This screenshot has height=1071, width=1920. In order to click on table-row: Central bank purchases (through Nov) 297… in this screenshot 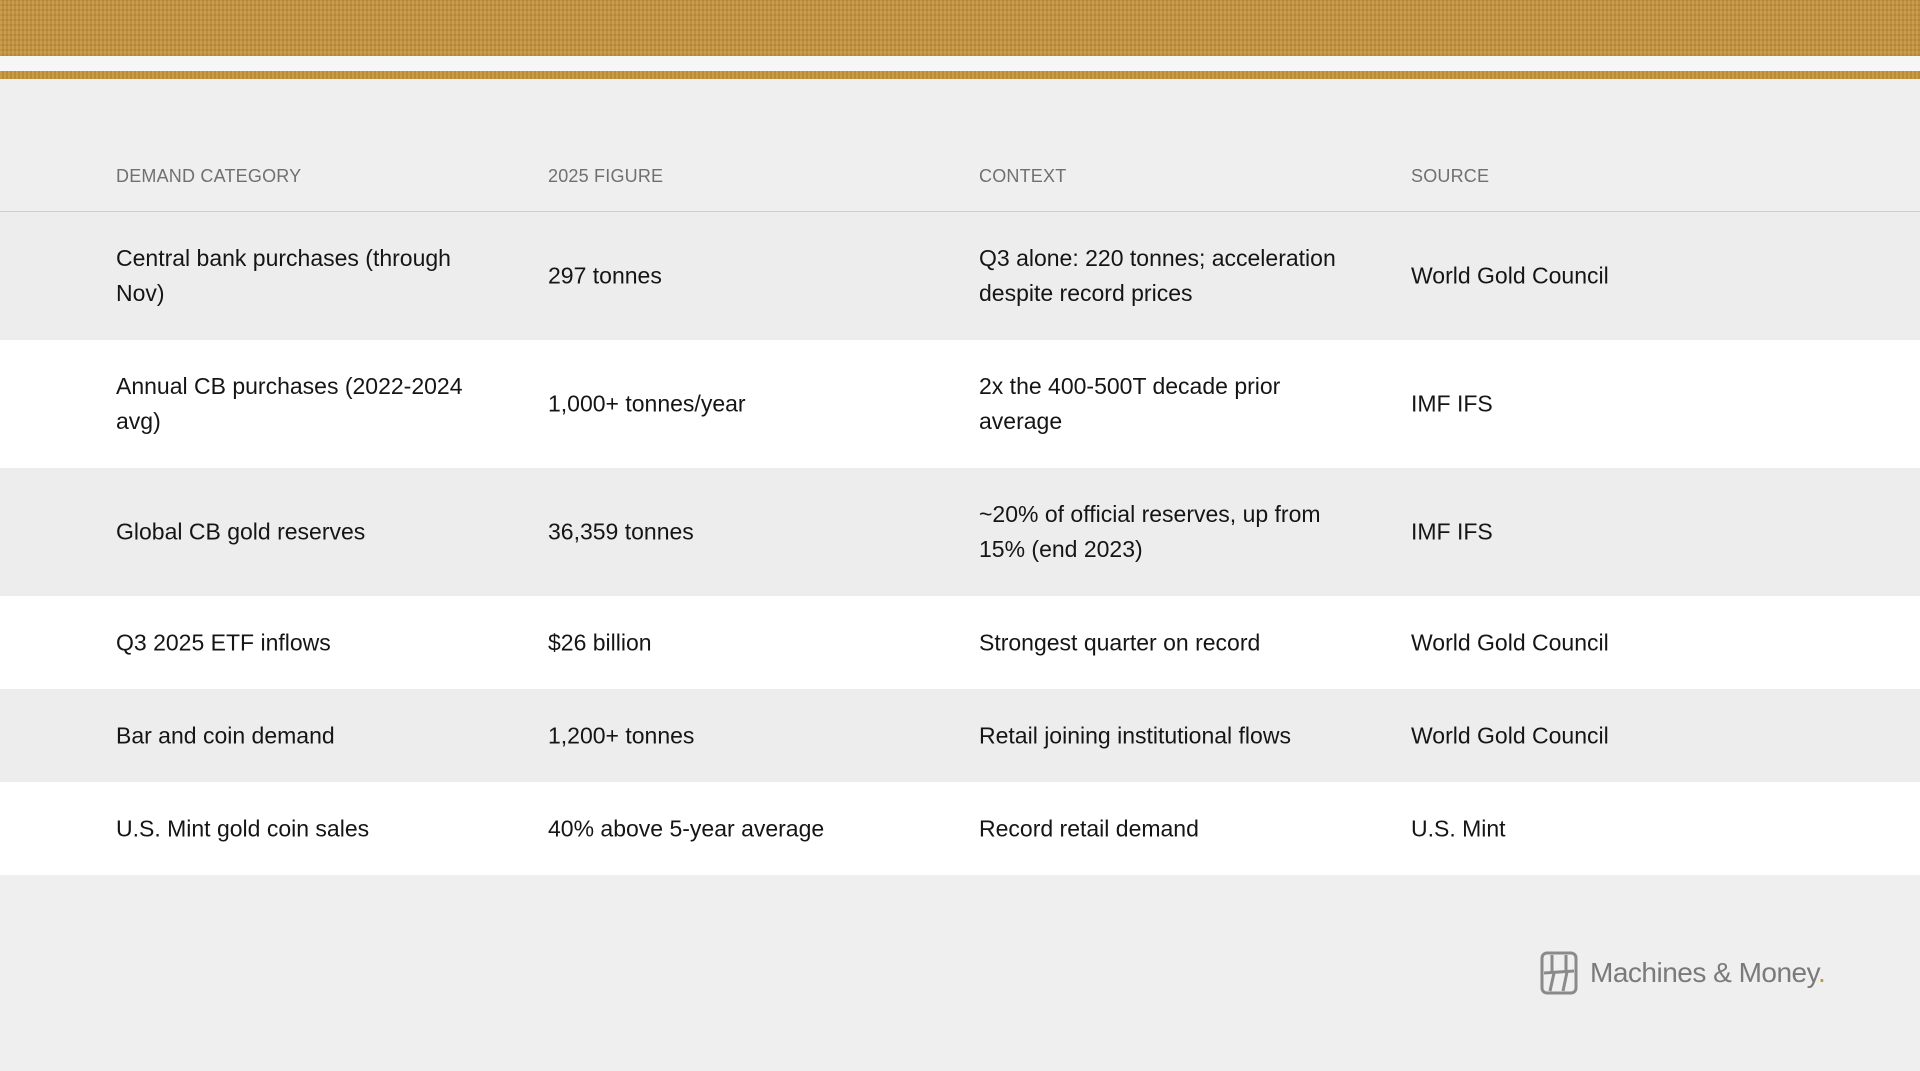, I will do `click(960, 276)`.